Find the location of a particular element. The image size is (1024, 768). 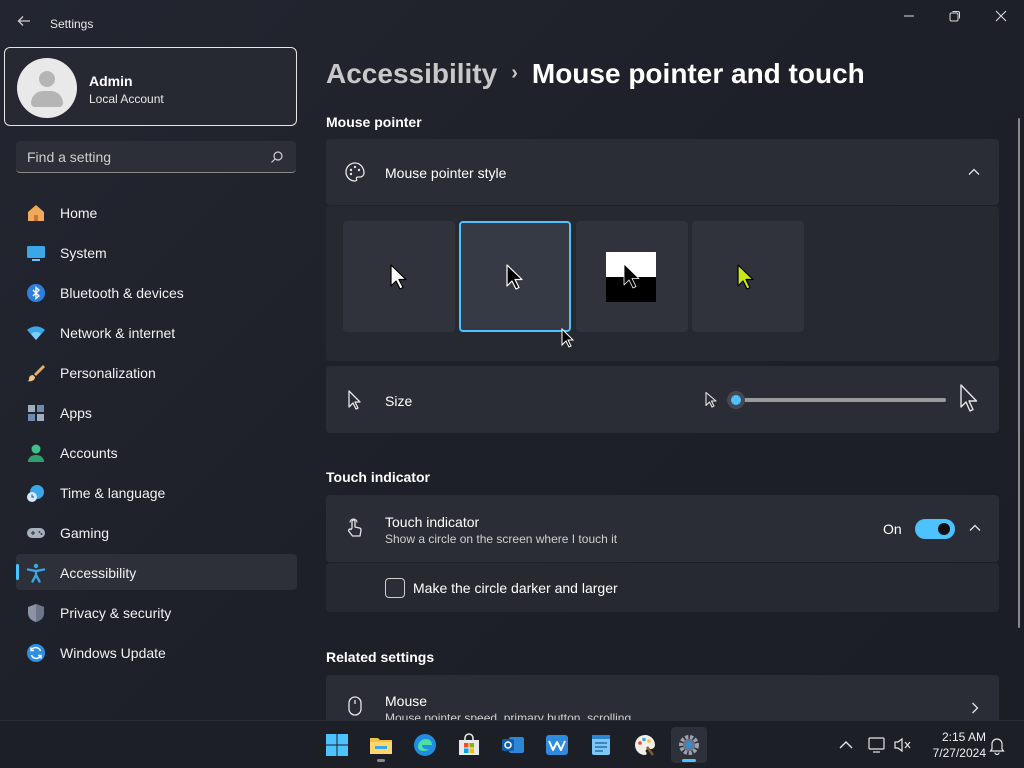

sidebar-item-bluetooth: Bluetooth & devices is located at coordinates (156, 292).